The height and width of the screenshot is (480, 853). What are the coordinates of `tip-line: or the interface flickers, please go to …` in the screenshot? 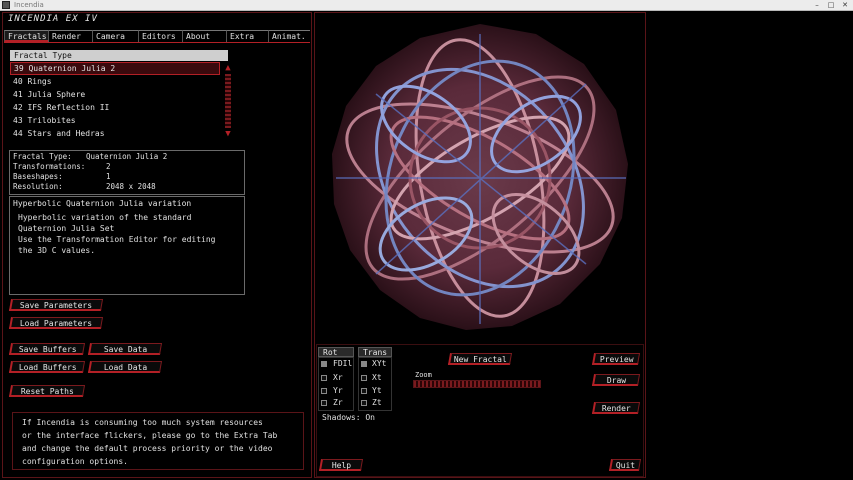 It's located at (150, 435).